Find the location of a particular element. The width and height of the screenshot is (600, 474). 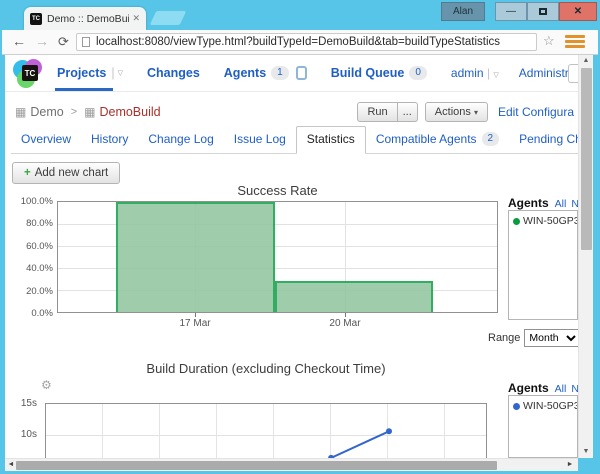

vertical-scroll-thumb is located at coordinates (586, 159).